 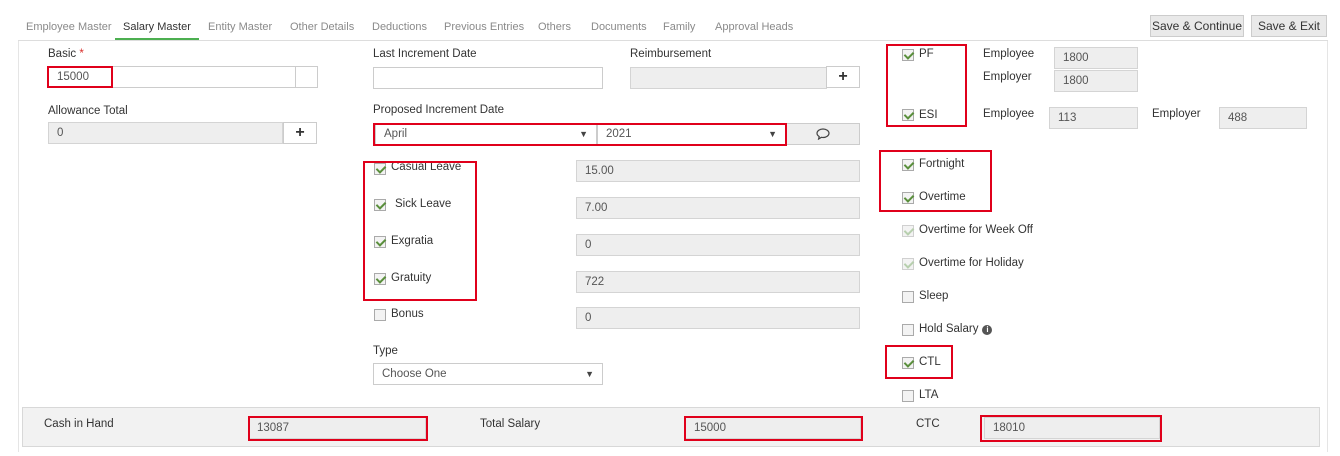 I want to click on tab-family: Family, so click(x=679, y=28).